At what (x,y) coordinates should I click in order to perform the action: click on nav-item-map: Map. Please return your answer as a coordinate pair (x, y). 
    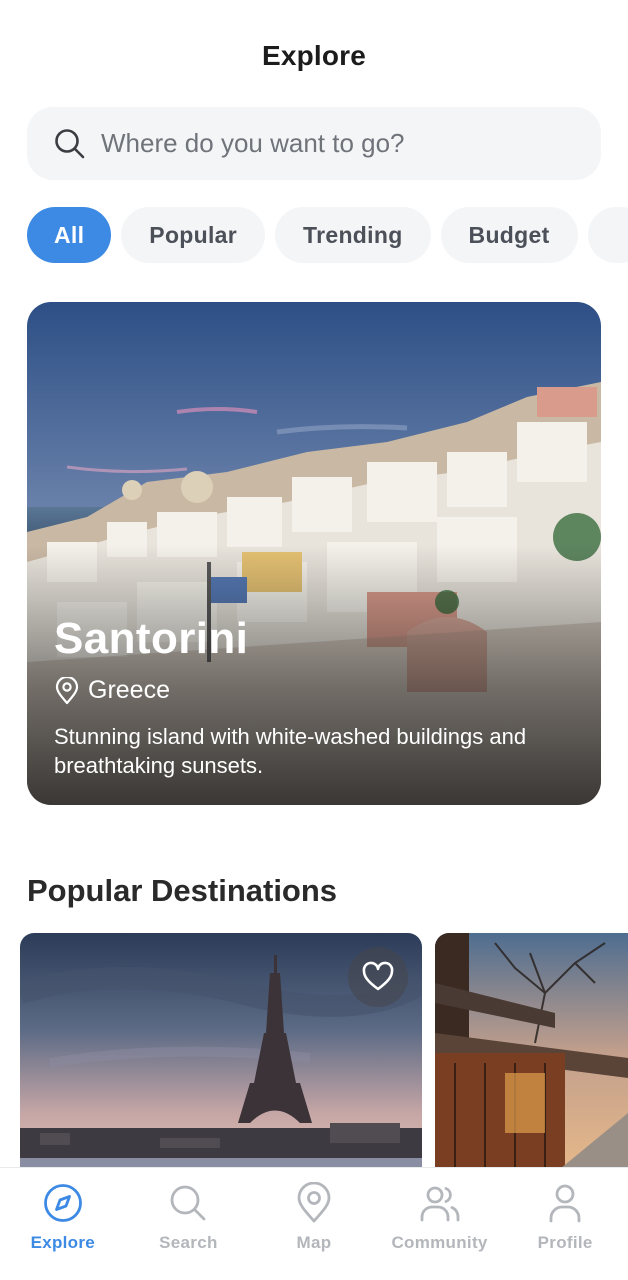
    Looking at the image, I should click on (314, 1224).